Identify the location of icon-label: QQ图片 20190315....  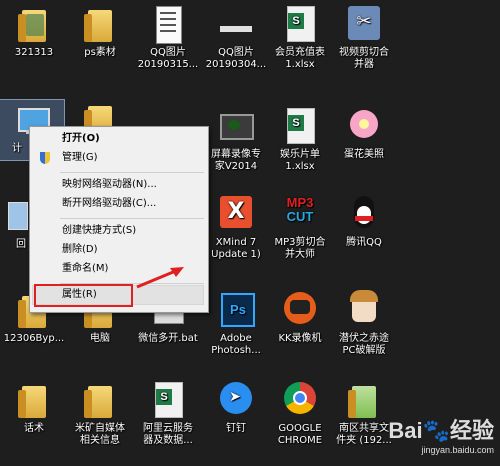
(168, 58).